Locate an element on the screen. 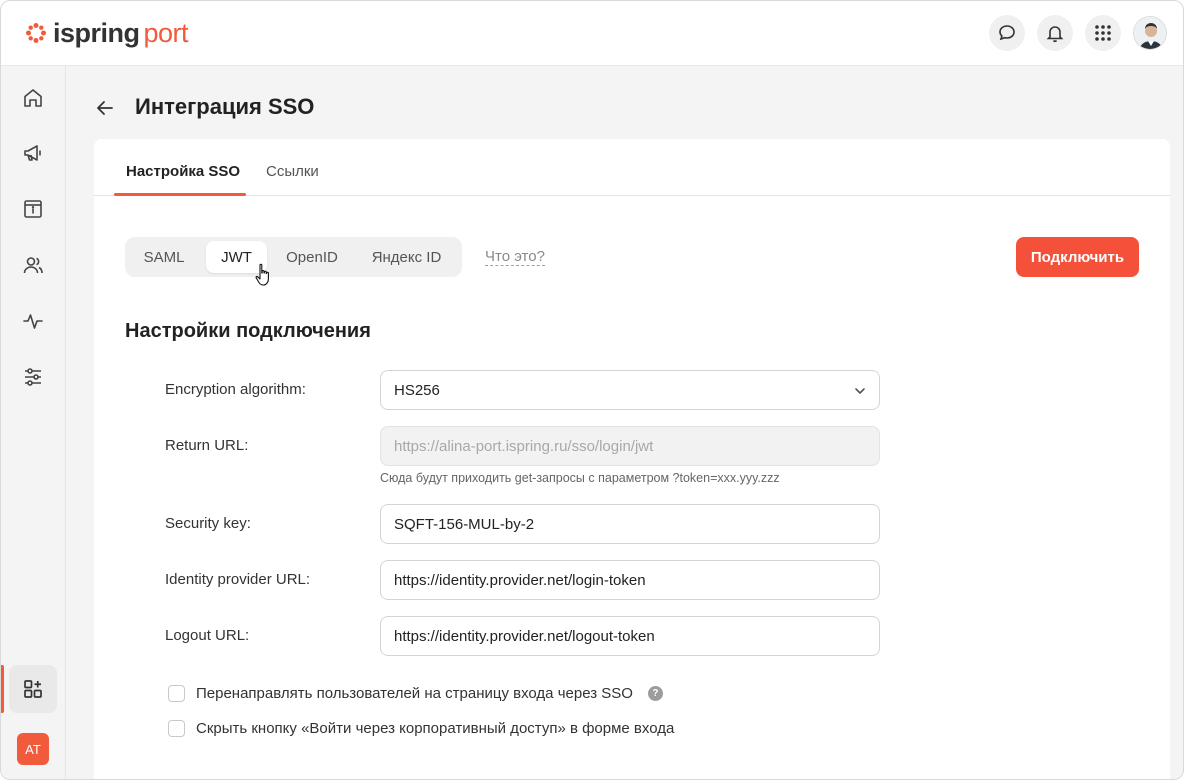 Image resolution: width=1184 pixels, height=780 pixels. user-initials-badge: AT is located at coordinates (33, 749).